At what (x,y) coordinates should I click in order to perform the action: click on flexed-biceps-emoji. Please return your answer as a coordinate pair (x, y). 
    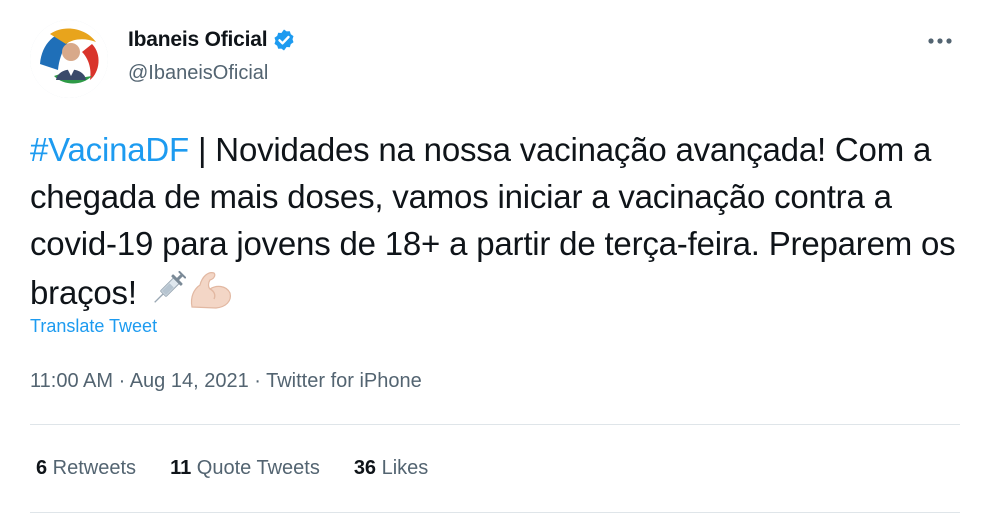
    Looking at the image, I should click on (210, 295).